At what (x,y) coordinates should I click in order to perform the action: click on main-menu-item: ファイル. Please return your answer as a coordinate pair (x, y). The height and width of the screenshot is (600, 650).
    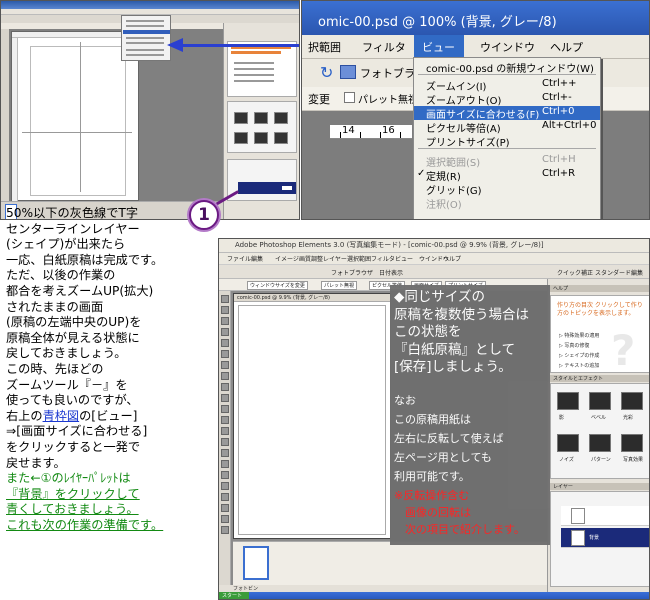
    Looking at the image, I should click on (239, 258).